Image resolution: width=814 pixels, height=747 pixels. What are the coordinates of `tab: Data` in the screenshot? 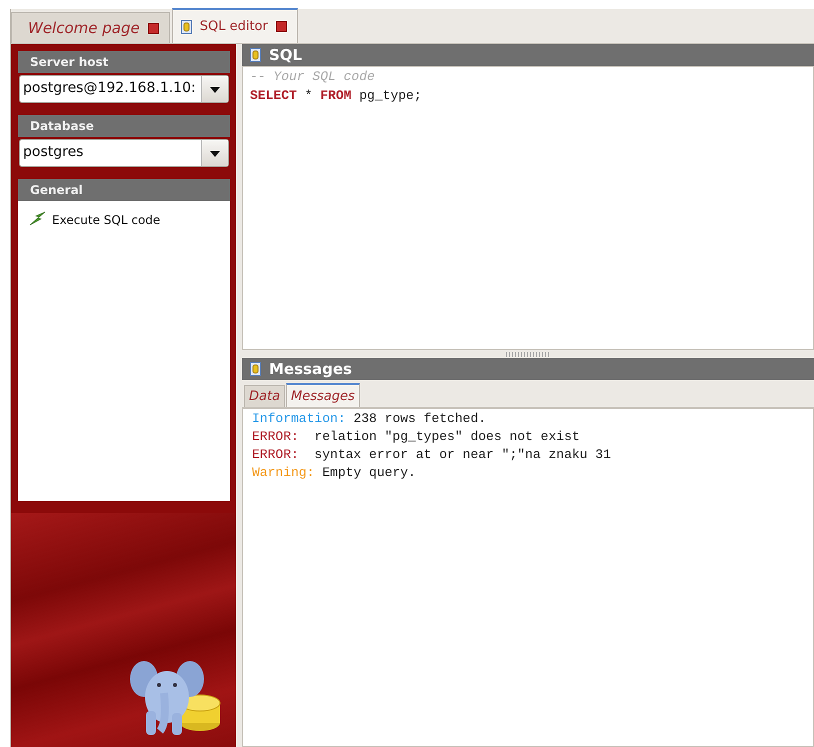 It's located at (265, 396).